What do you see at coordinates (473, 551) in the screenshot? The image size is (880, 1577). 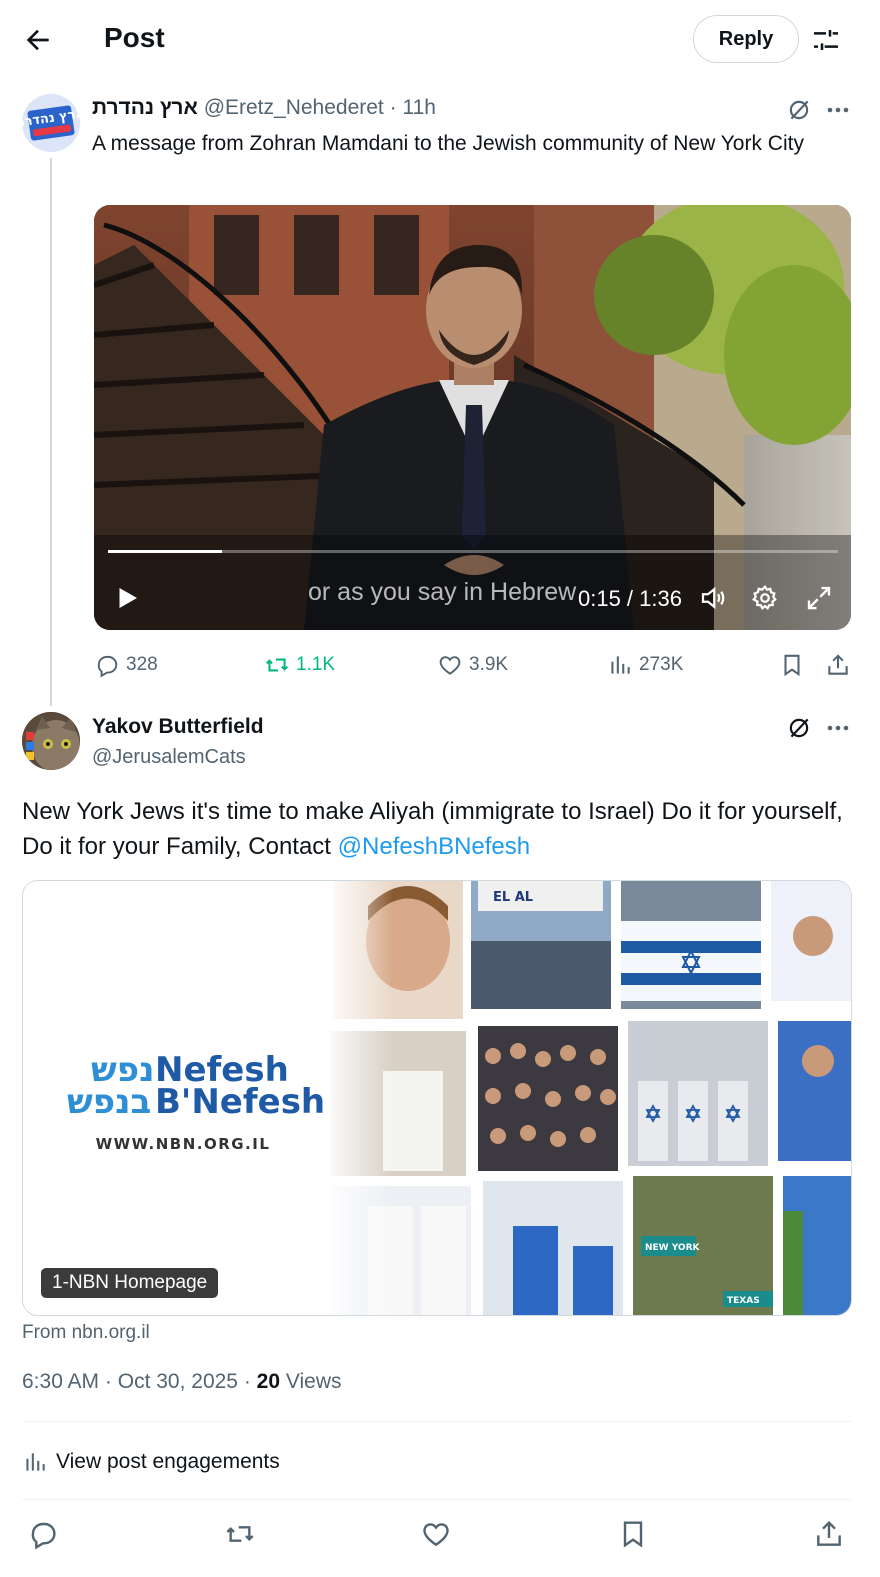 I see `video-progress-bar` at bounding box center [473, 551].